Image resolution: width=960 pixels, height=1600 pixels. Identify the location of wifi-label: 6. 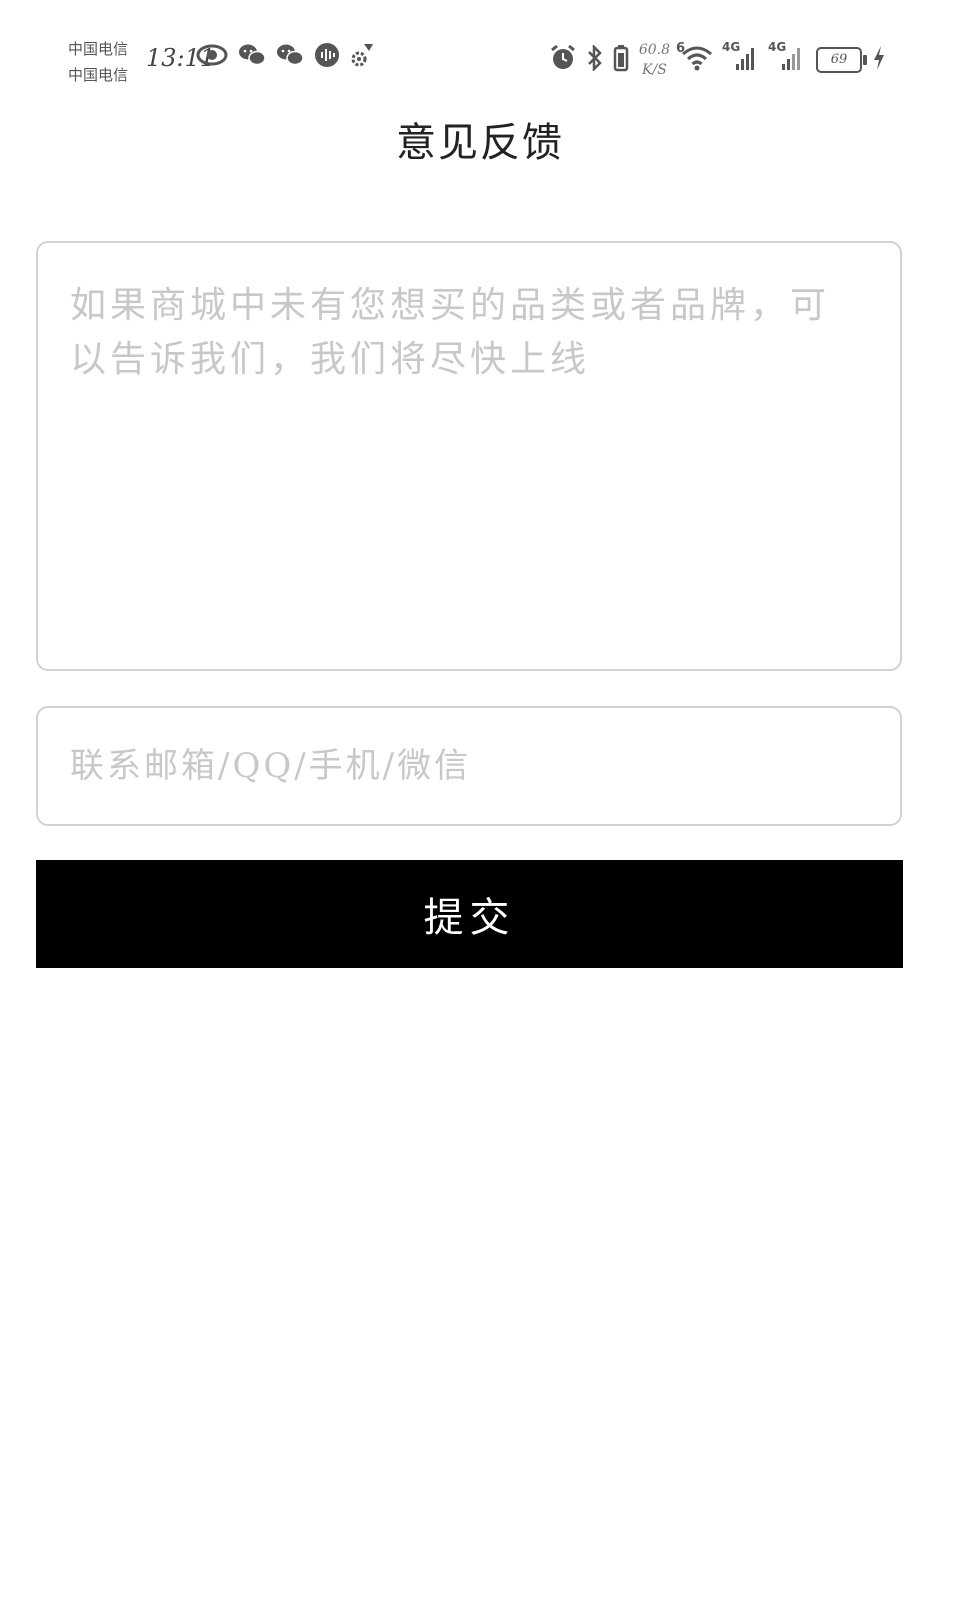
(681, 48).